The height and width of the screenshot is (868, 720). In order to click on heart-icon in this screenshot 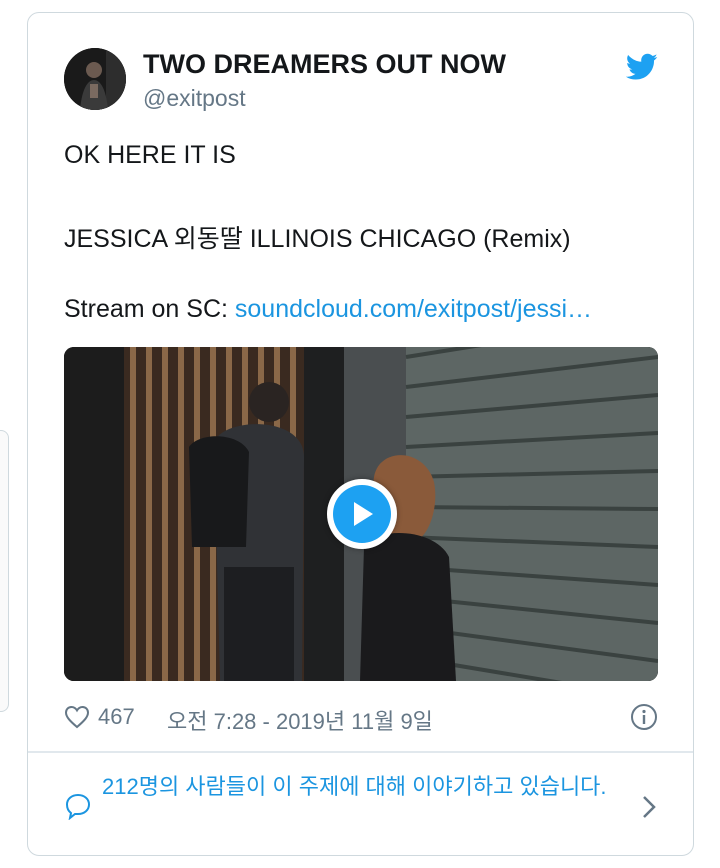, I will do `click(77, 717)`.